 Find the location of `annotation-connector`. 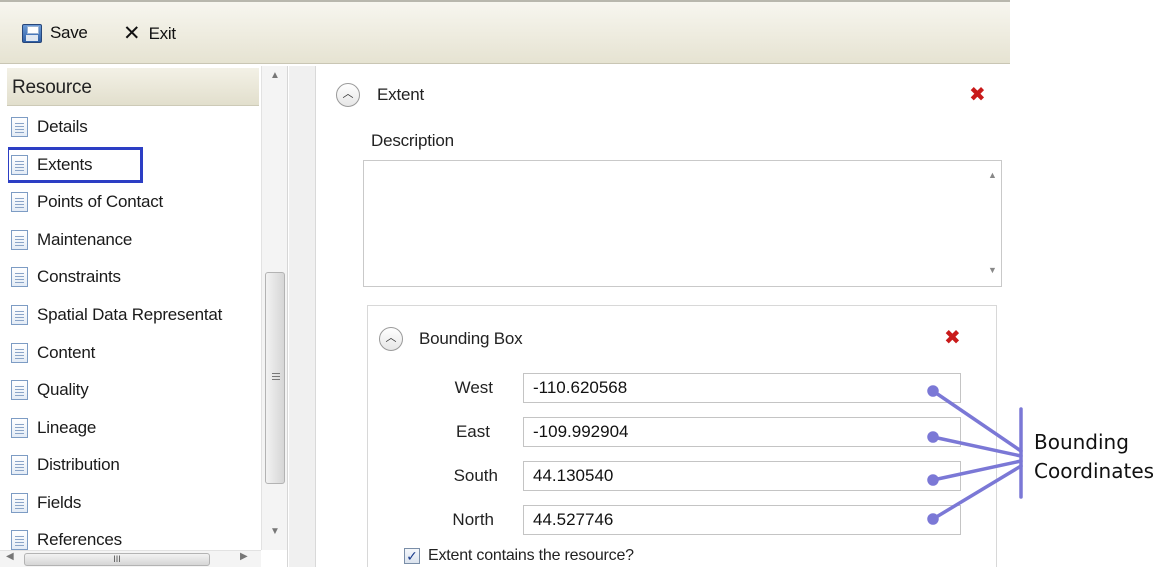

annotation-connector is located at coordinates (975, 455).